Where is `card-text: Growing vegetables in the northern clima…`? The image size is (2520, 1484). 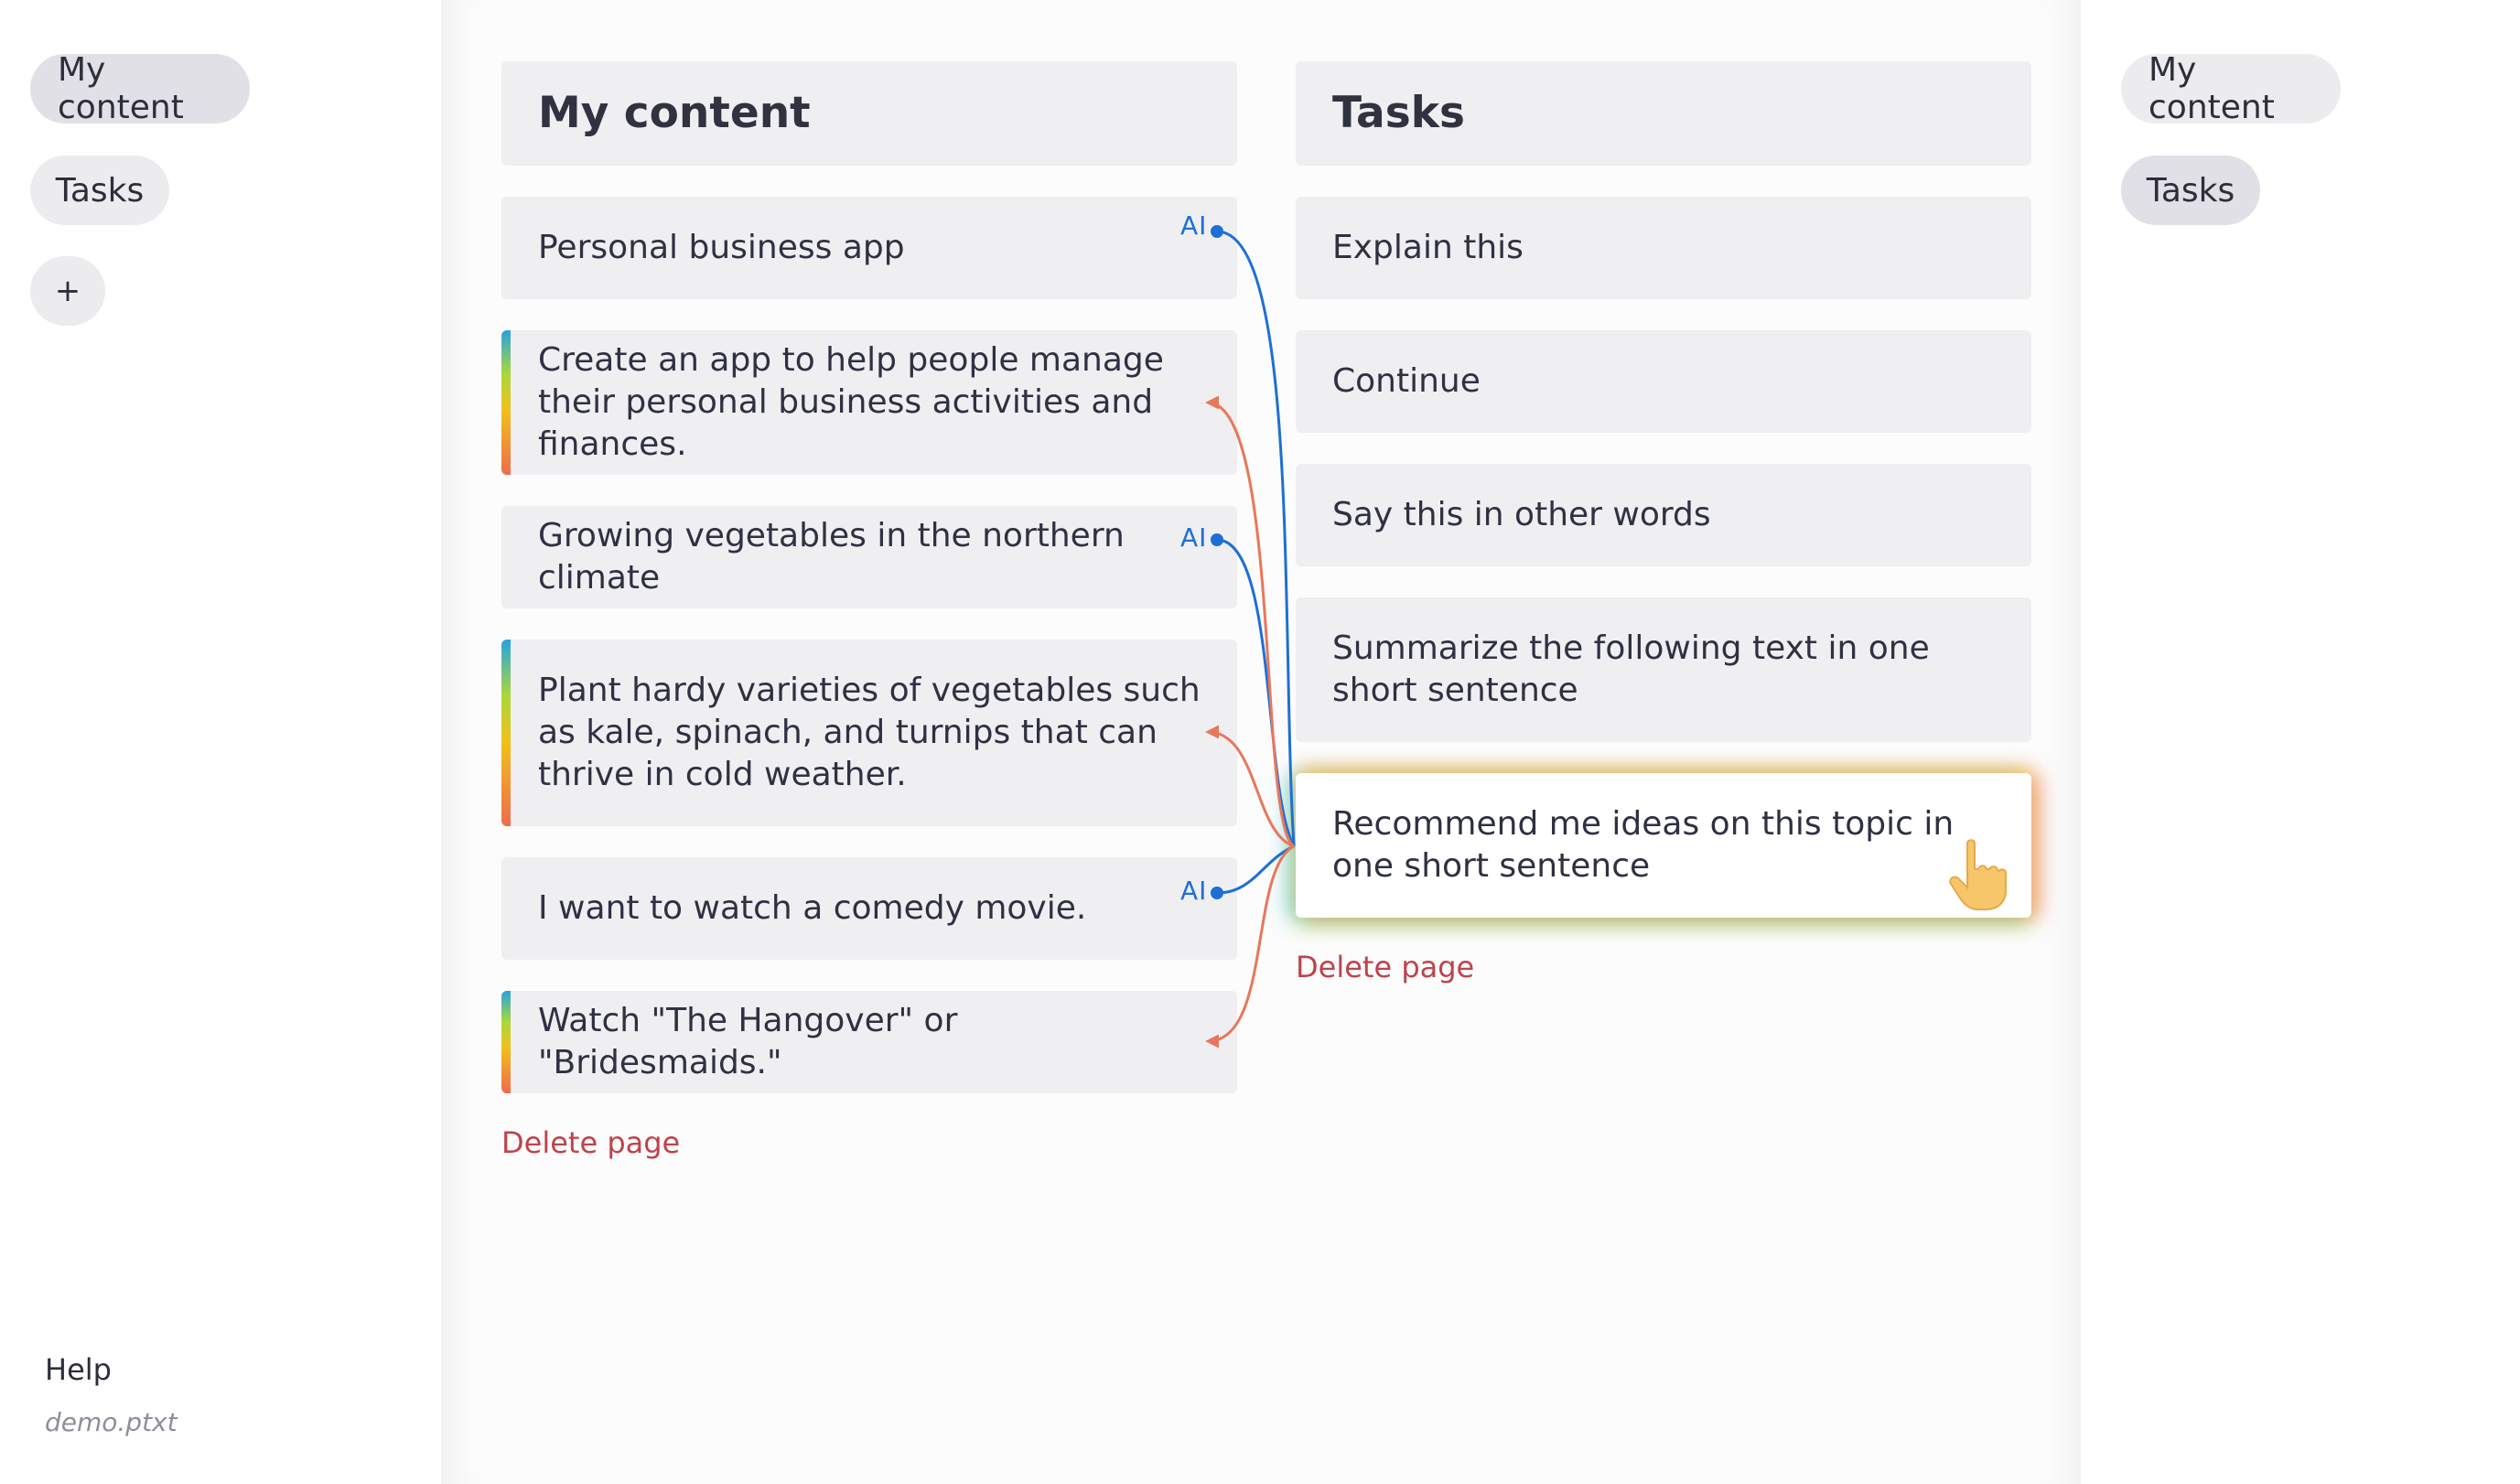 card-text: Growing vegetables in the northern clima… is located at coordinates (831, 557).